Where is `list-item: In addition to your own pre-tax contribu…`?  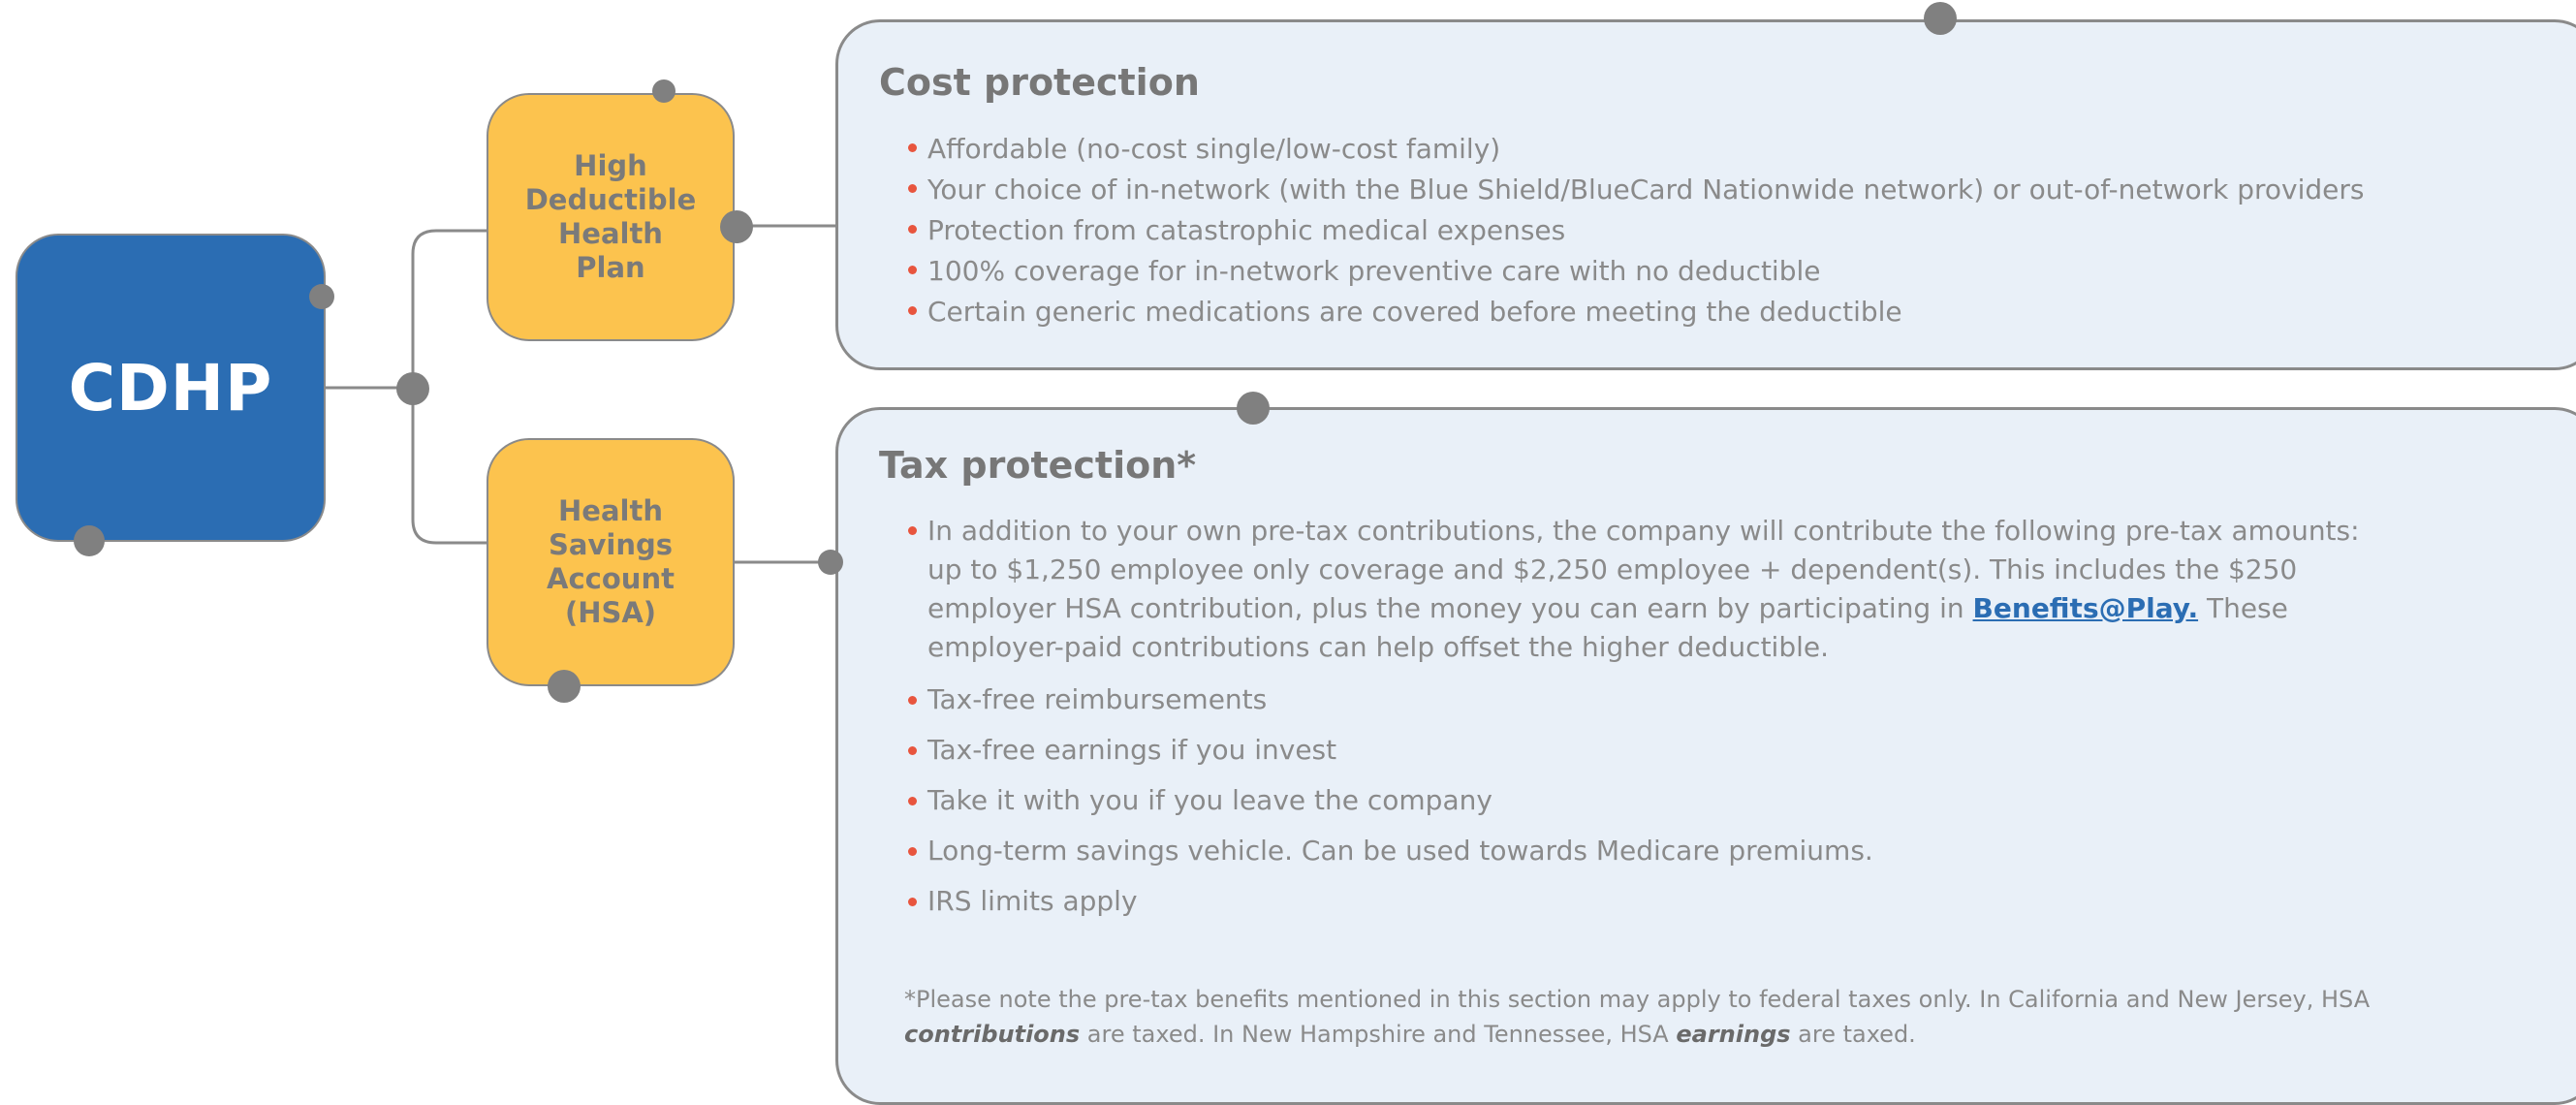
list-item: In addition to your own pre-tax contribu… is located at coordinates (1647, 590).